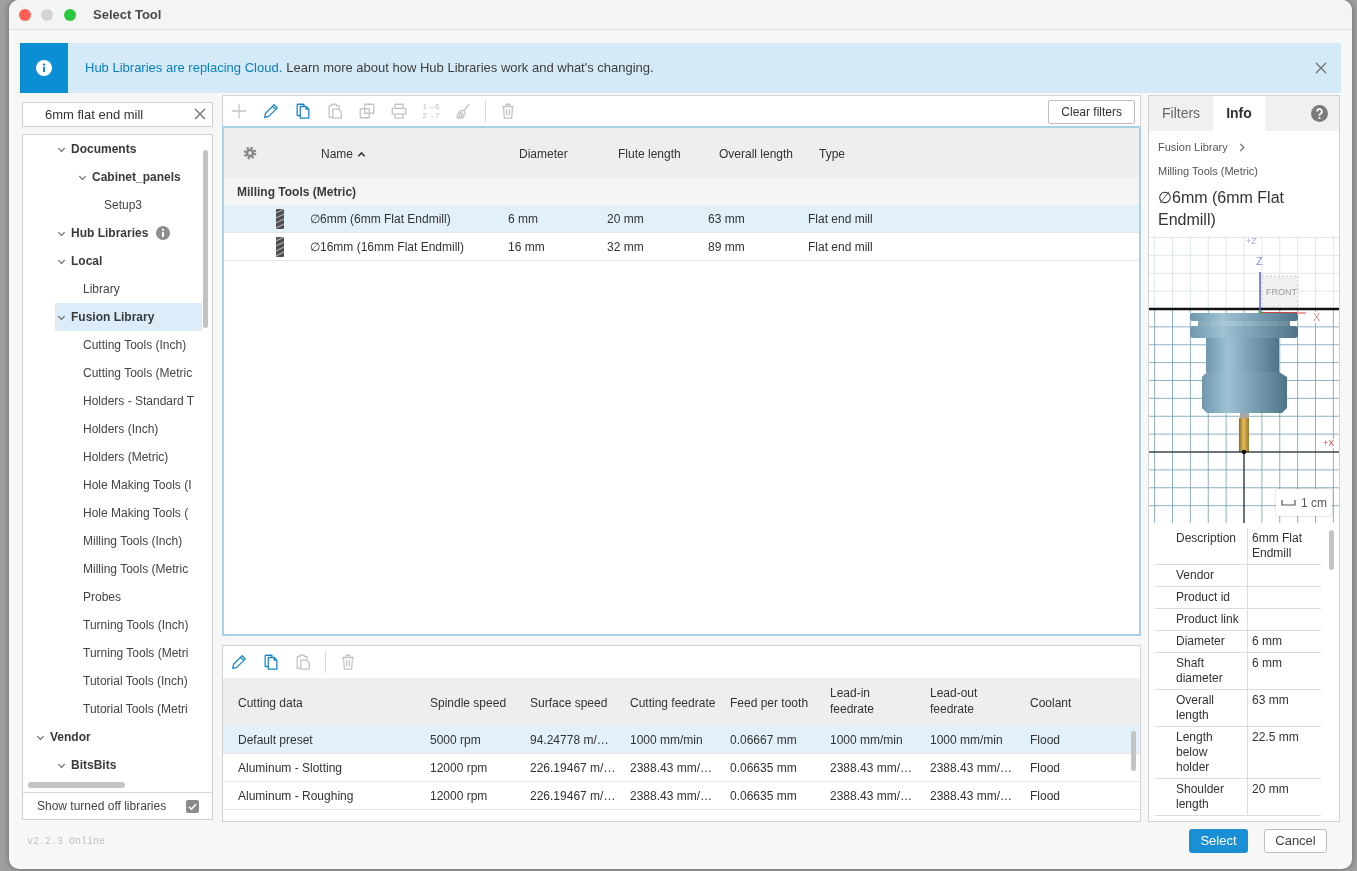  What do you see at coordinates (1267, 641) in the screenshot?
I see `property-value: 6 mm` at bounding box center [1267, 641].